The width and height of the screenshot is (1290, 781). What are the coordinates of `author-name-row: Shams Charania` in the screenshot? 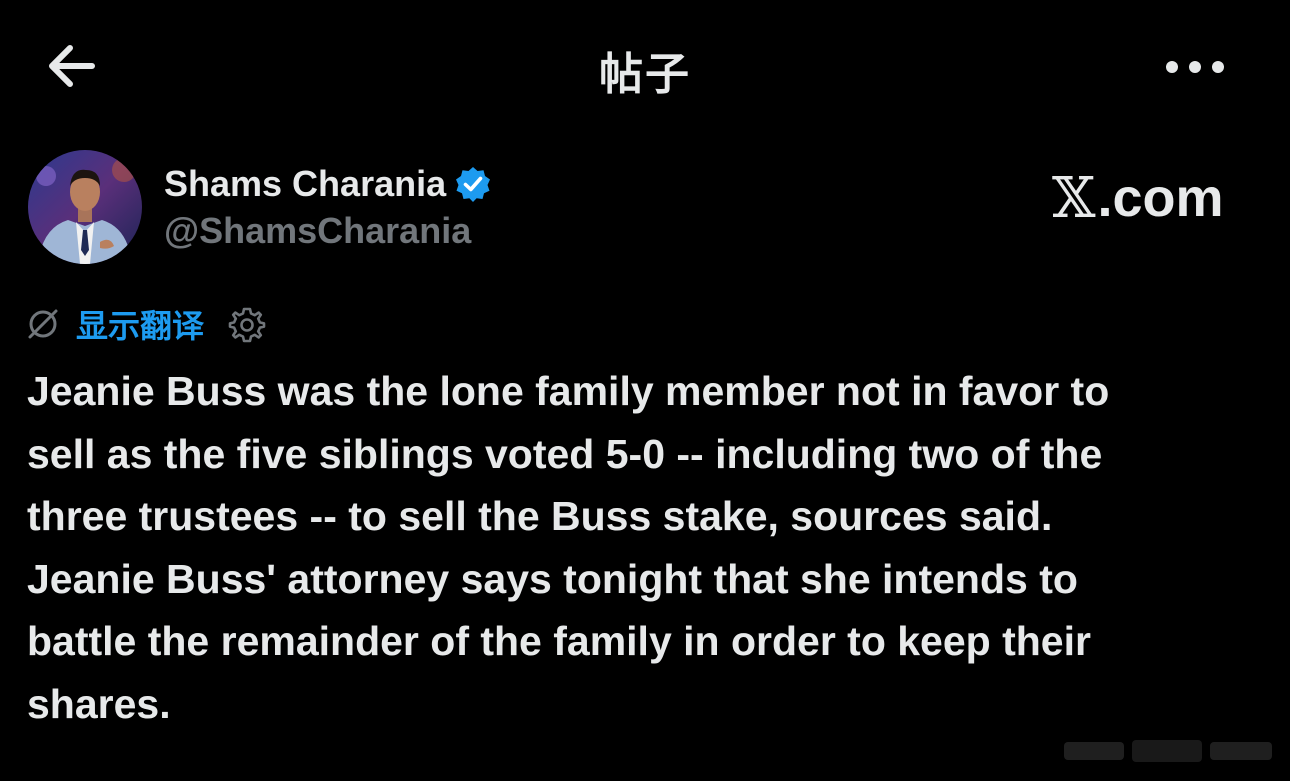 It's located at (328, 184).